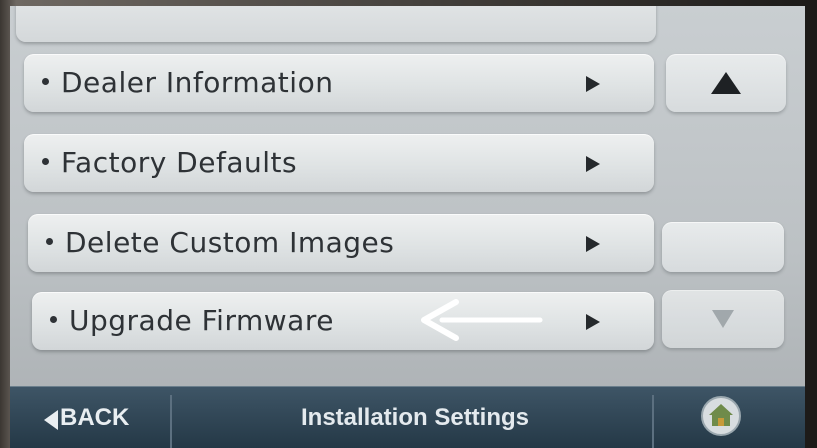  I want to click on scroll-track-segment, so click(723, 247).